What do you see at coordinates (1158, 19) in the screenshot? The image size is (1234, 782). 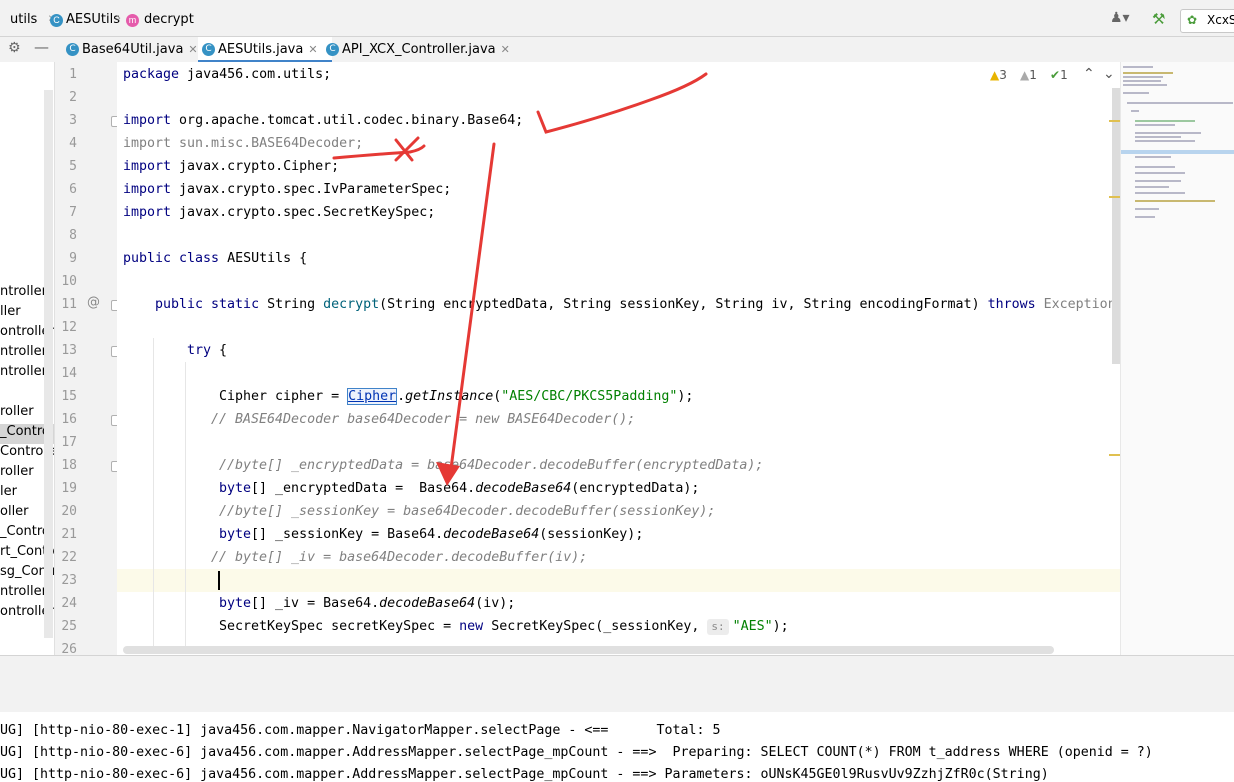 I see `hammer-icon: ⚒` at bounding box center [1158, 19].